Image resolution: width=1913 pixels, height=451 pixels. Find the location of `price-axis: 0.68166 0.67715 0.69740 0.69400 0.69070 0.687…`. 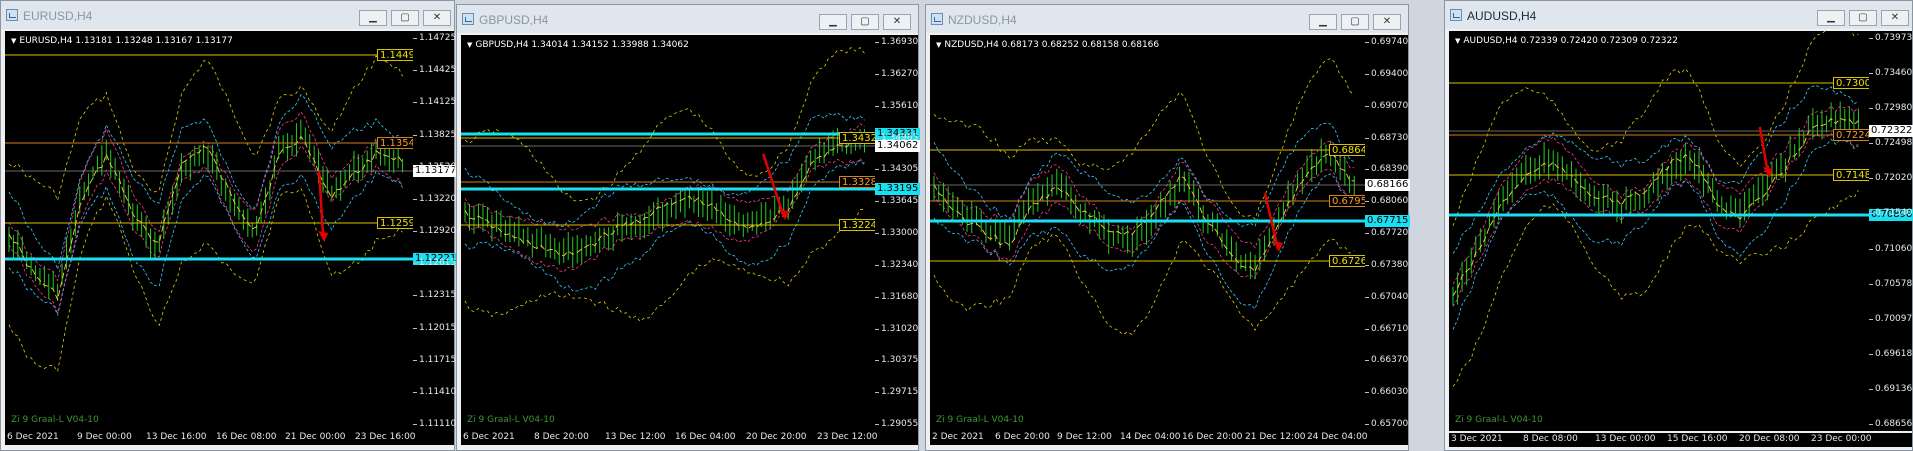

price-axis: 0.68166 0.67715 0.69740 0.69400 0.69070 0.687… is located at coordinates (1387, 233).